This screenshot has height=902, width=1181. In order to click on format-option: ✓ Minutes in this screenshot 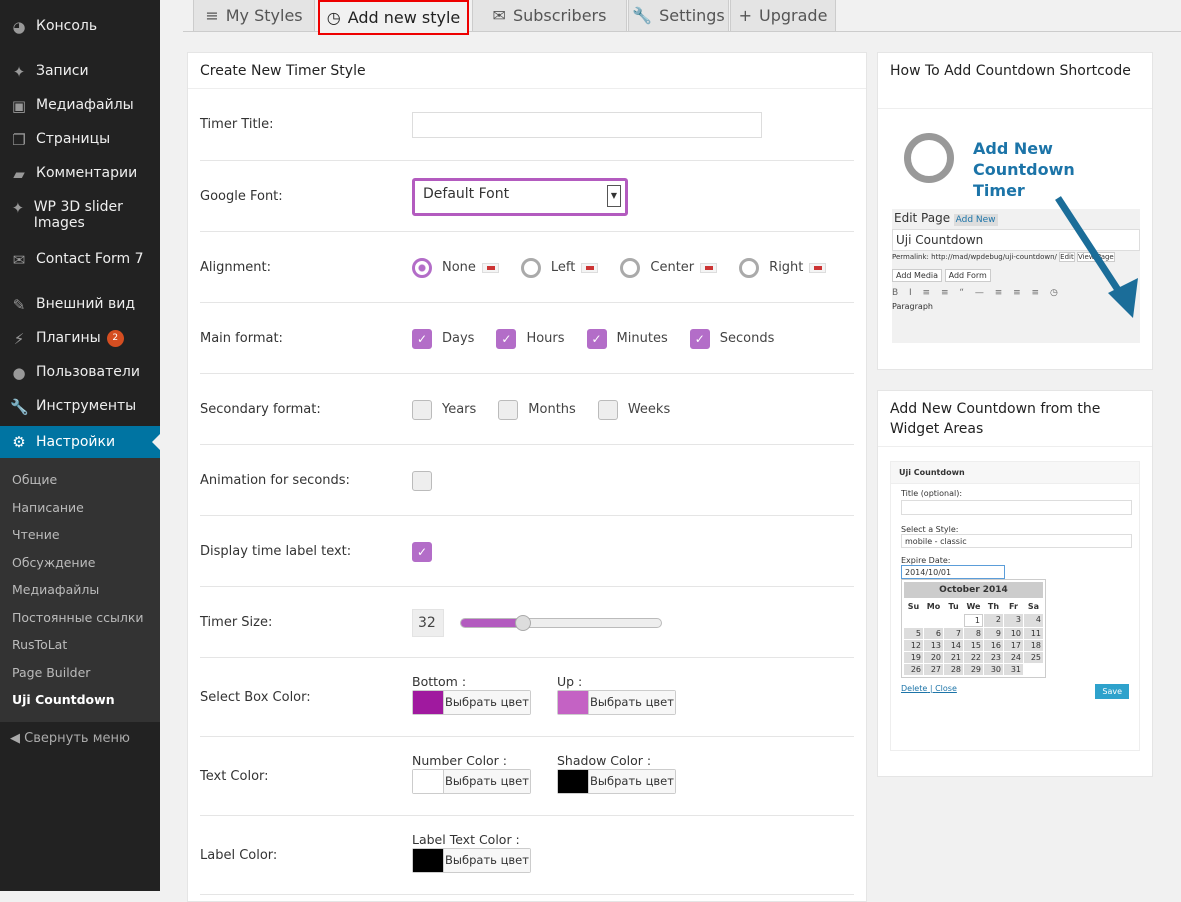, I will do `click(627, 338)`.